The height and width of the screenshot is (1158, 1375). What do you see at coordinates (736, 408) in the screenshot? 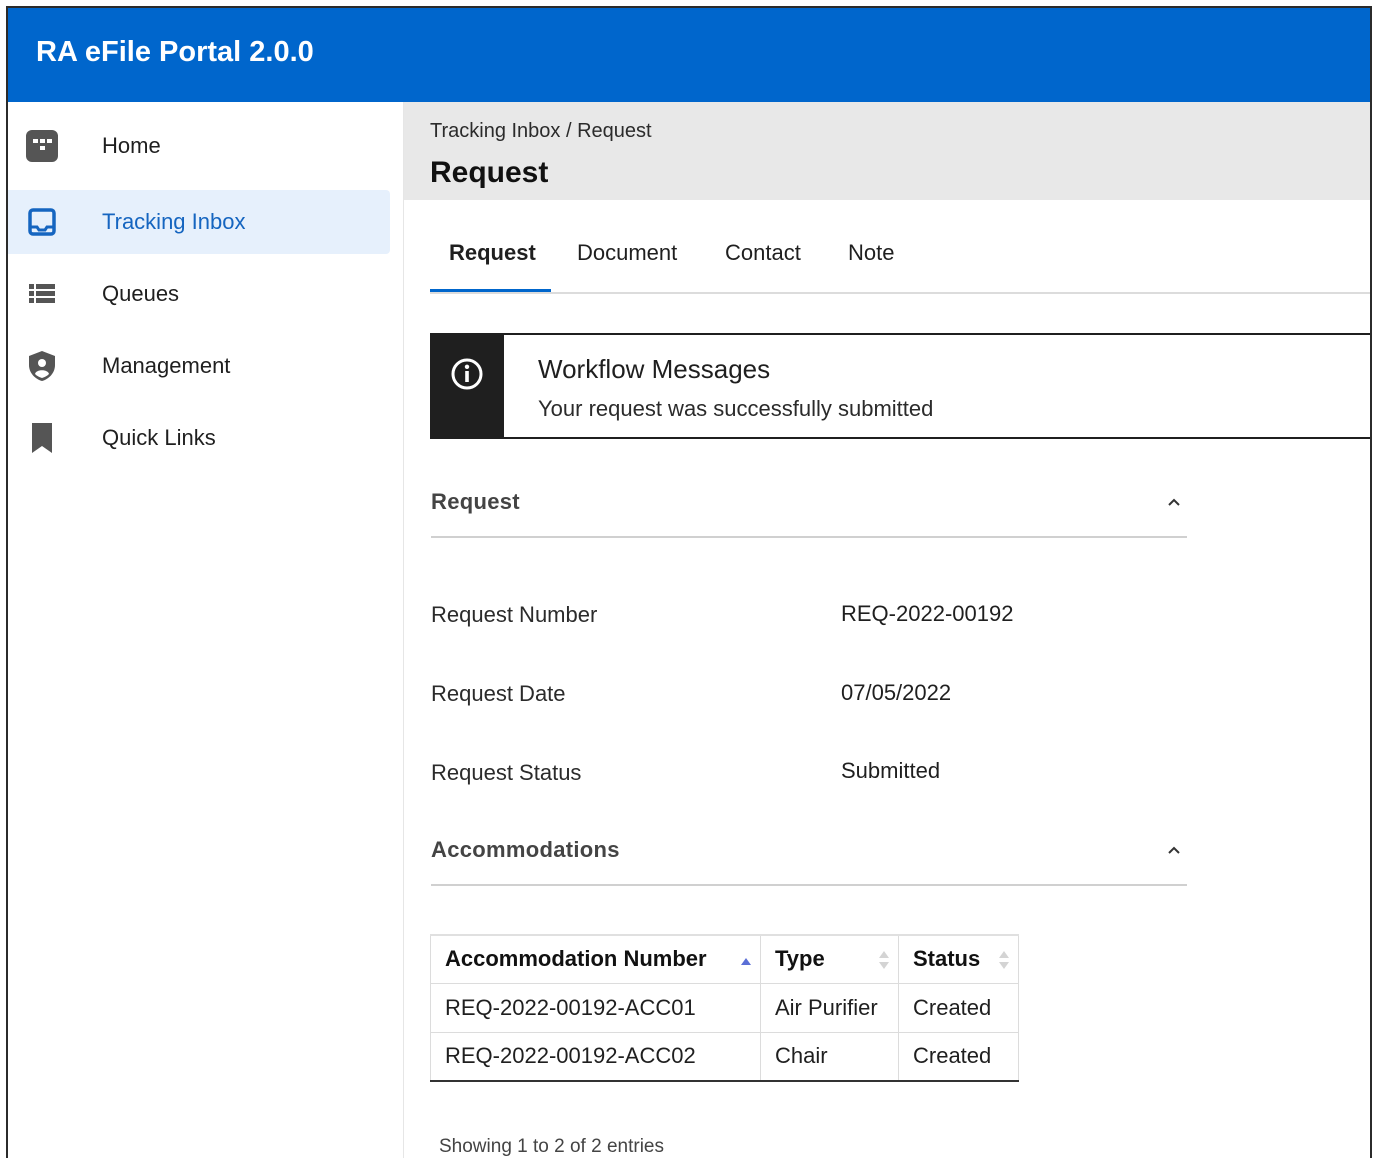
I see `alert-message: Your request was successfully submitted` at bounding box center [736, 408].